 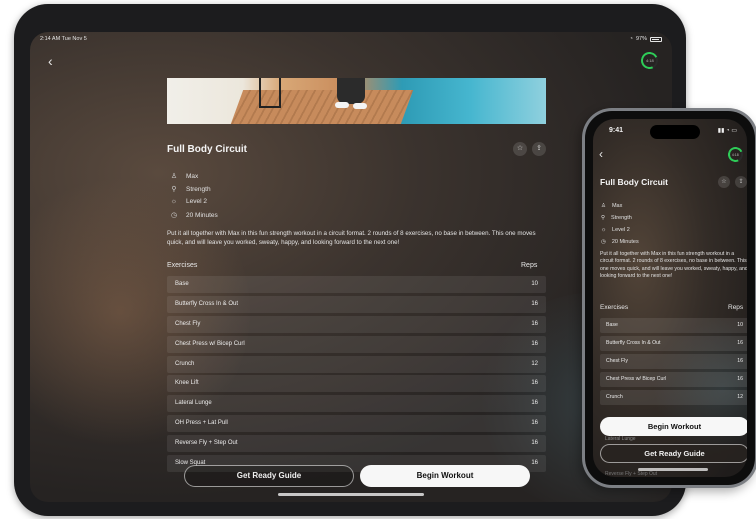 What do you see at coordinates (351, 41) in the screenshot?
I see `status-bar: 2:14 AM Tue Nov 5 ◔ 97%` at bounding box center [351, 41].